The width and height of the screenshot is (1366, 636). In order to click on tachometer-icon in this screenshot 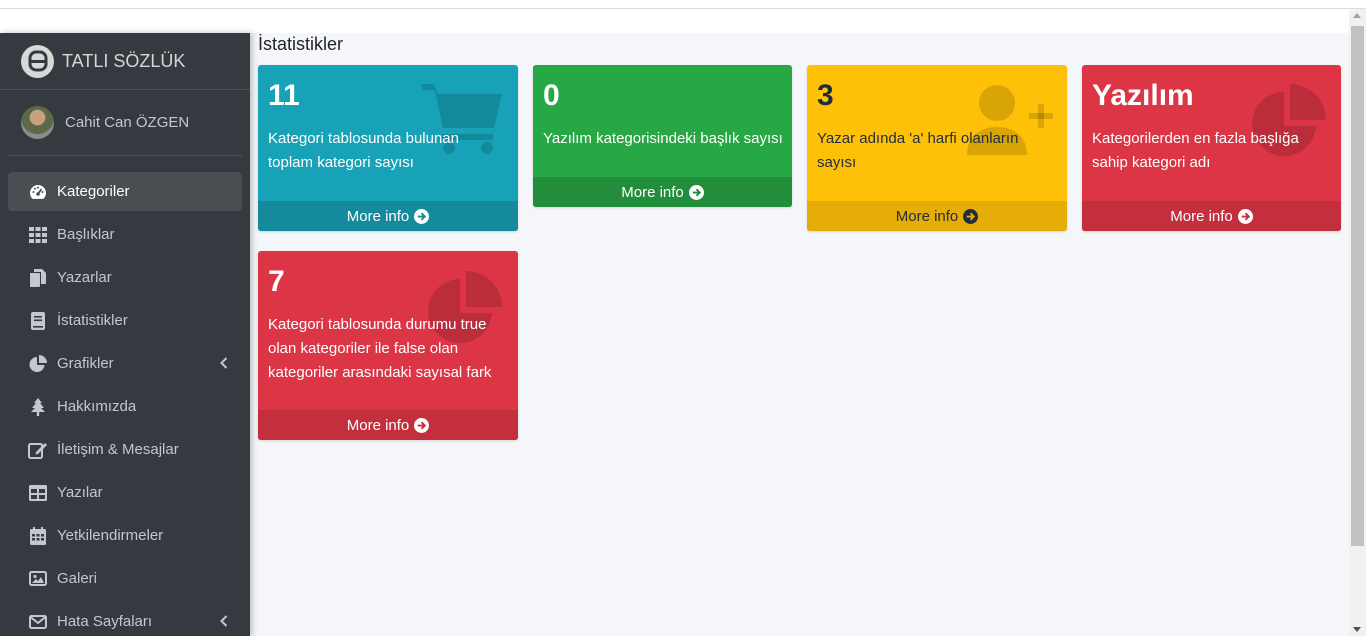, I will do `click(38, 192)`.